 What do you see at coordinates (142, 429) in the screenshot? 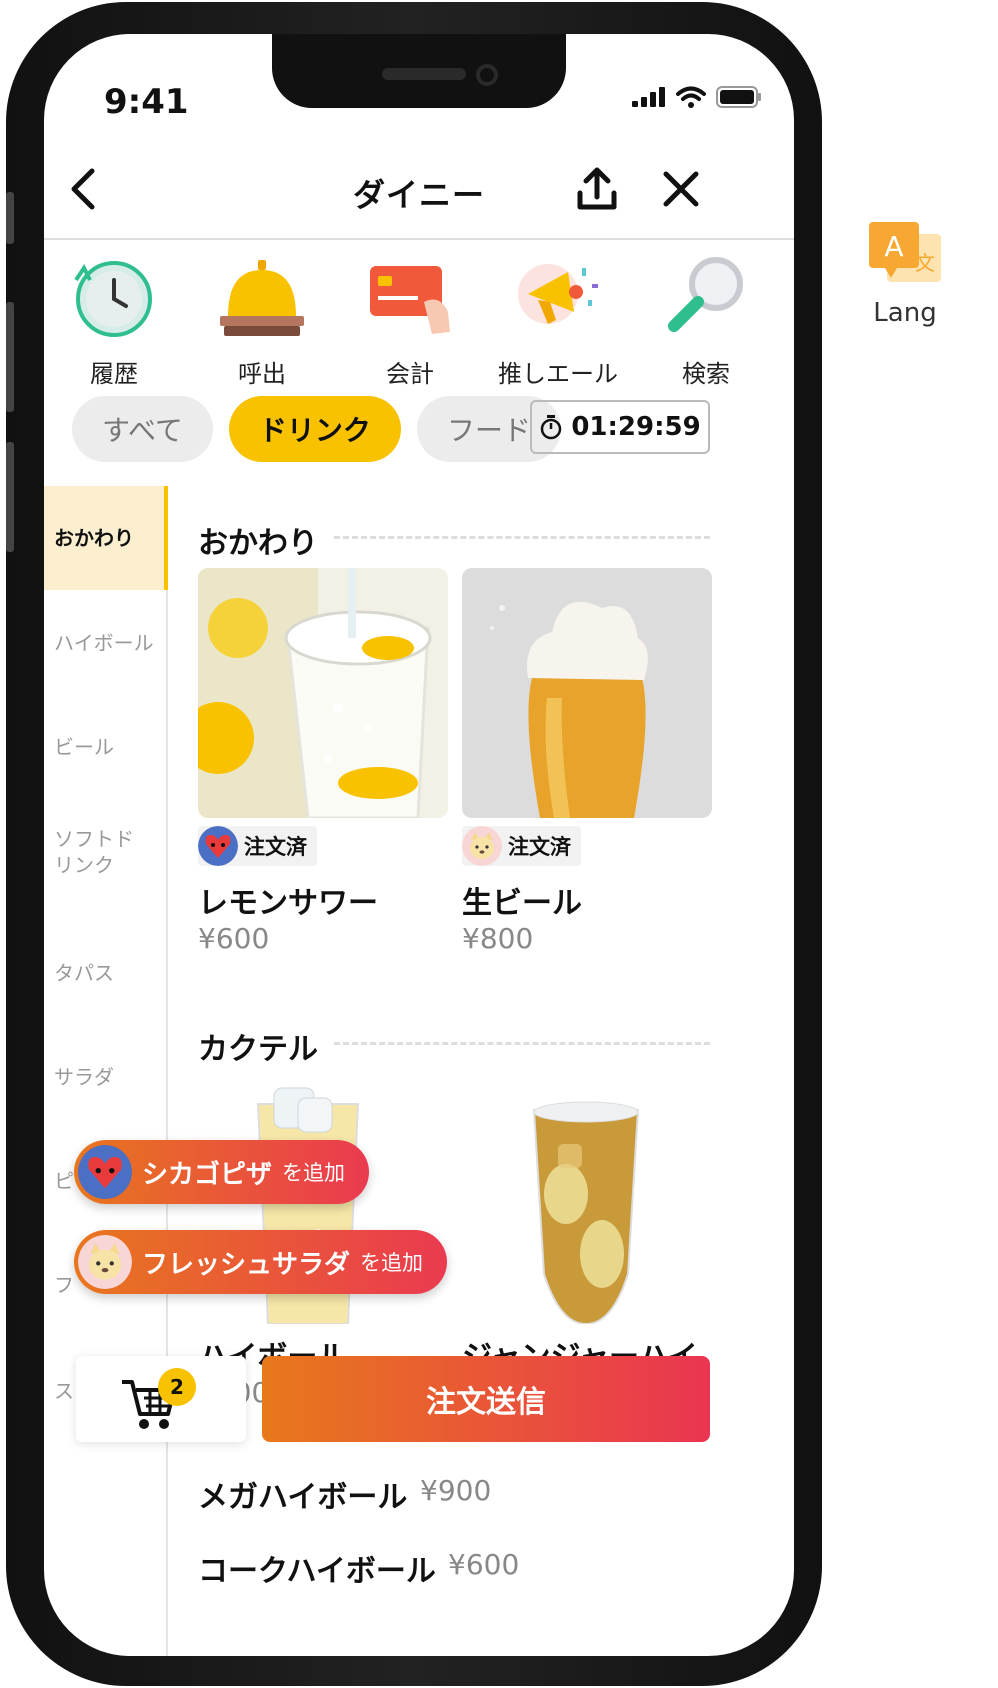
I see `tab-all: すべて` at bounding box center [142, 429].